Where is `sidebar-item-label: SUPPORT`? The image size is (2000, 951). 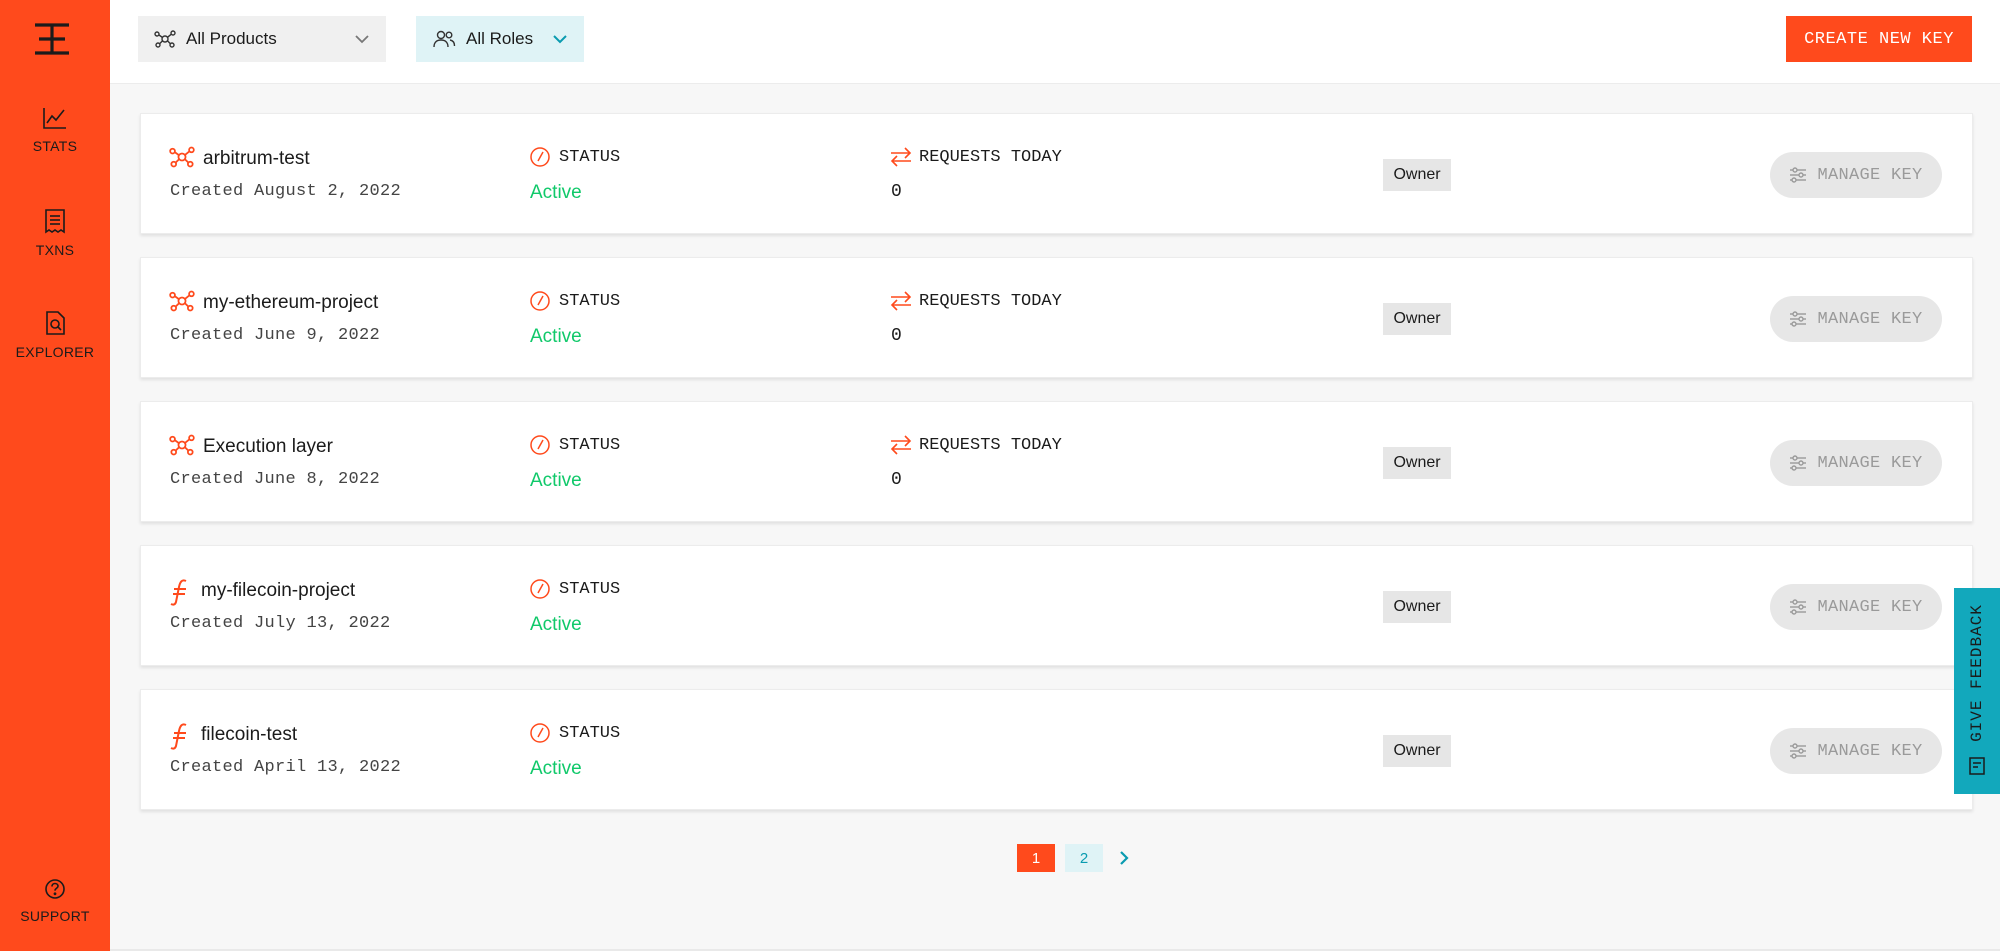 sidebar-item-label: SUPPORT is located at coordinates (55, 916).